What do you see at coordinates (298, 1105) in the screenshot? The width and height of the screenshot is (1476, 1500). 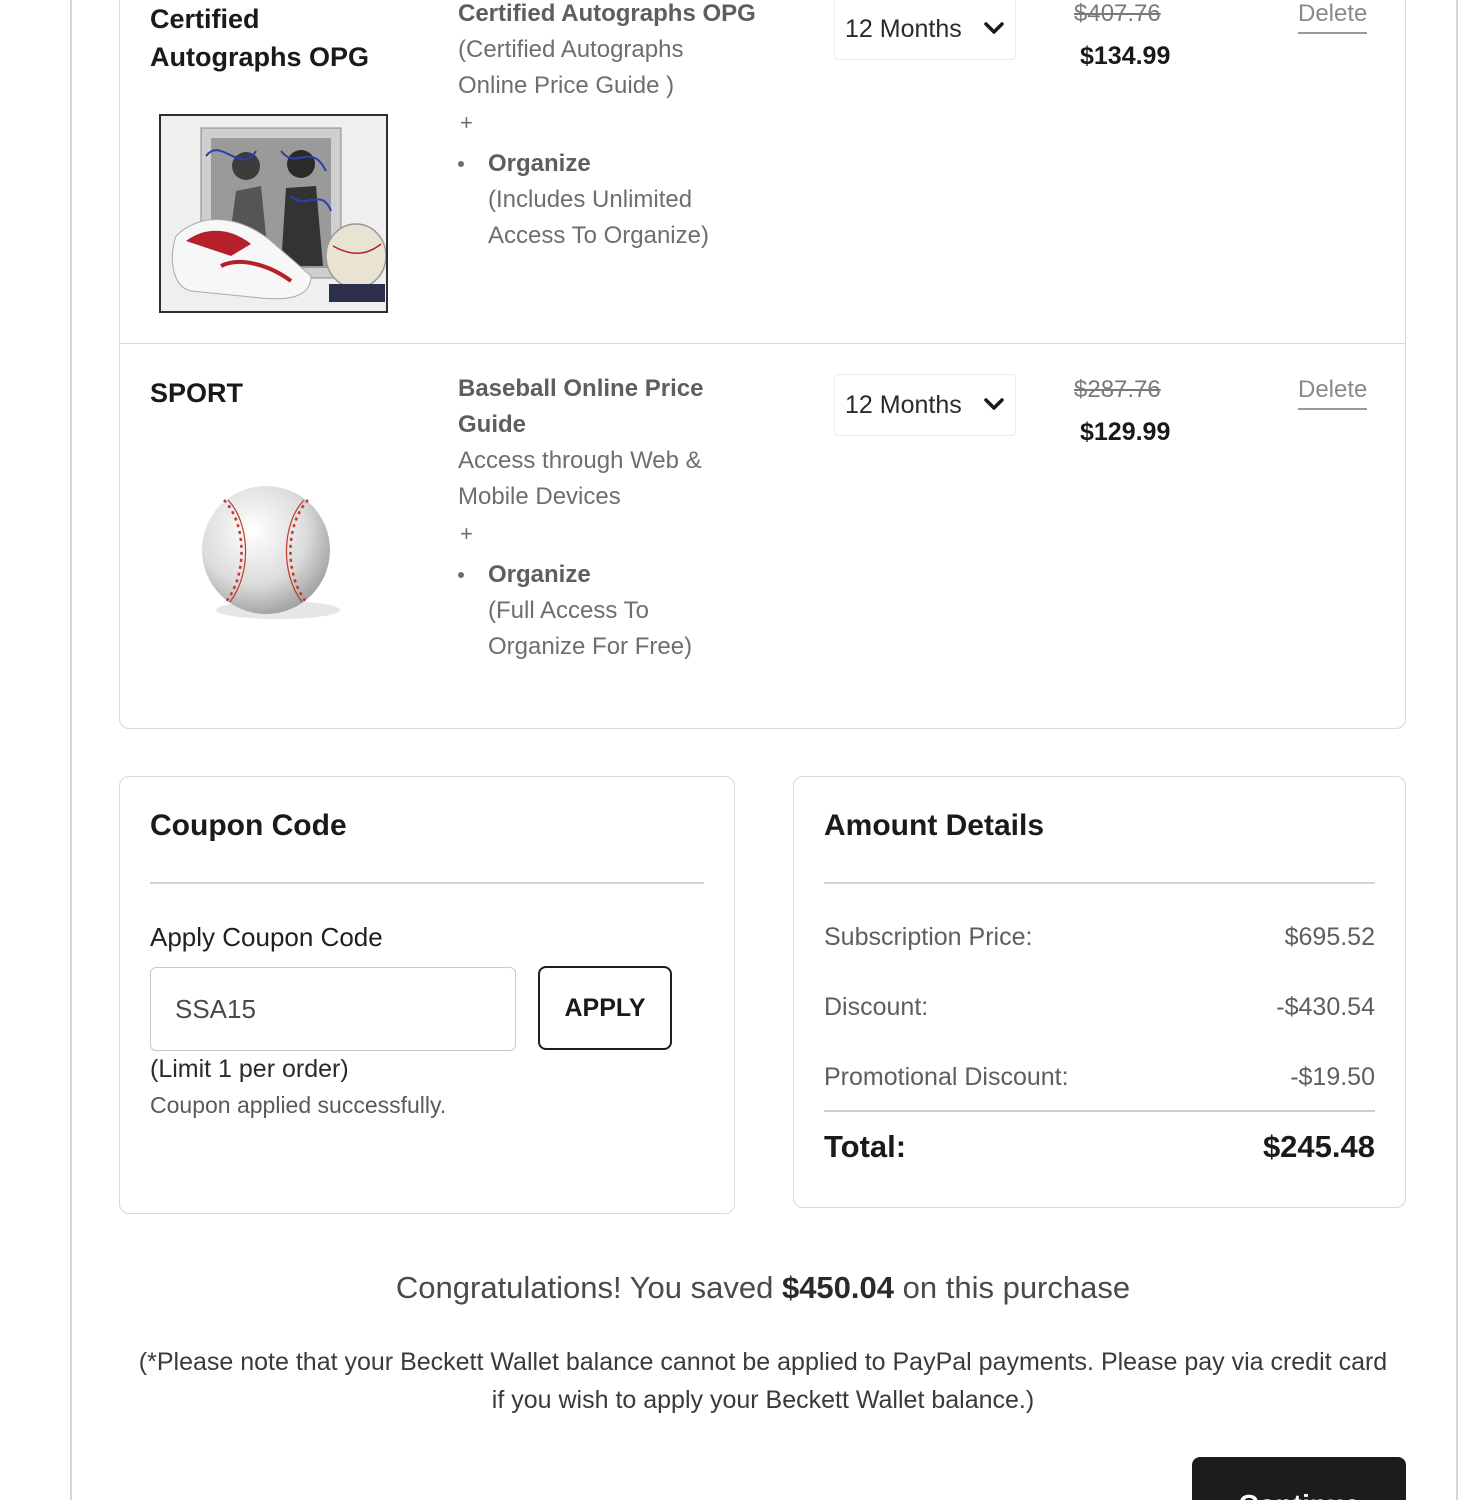 I see `coupon-status-text: Coupon applied successfully.` at bounding box center [298, 1105].